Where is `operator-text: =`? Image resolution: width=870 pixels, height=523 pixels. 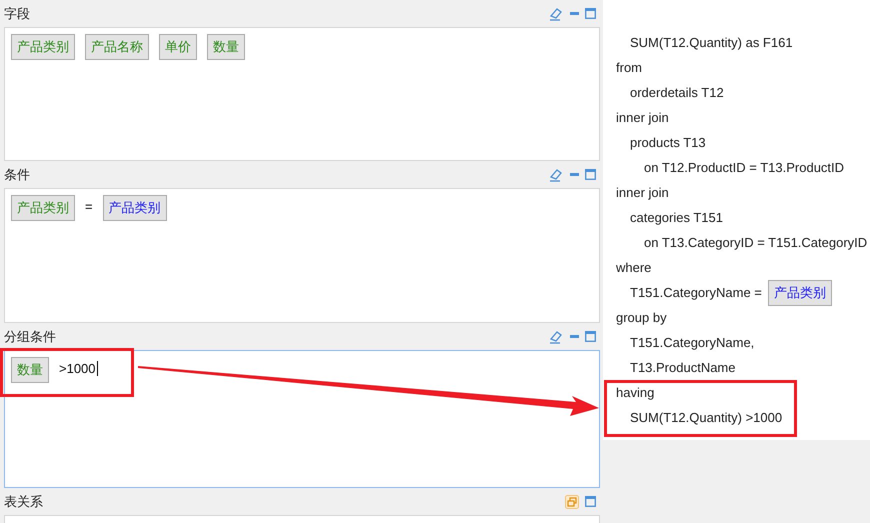
operator-text: = is located at coordinates (89, 206).